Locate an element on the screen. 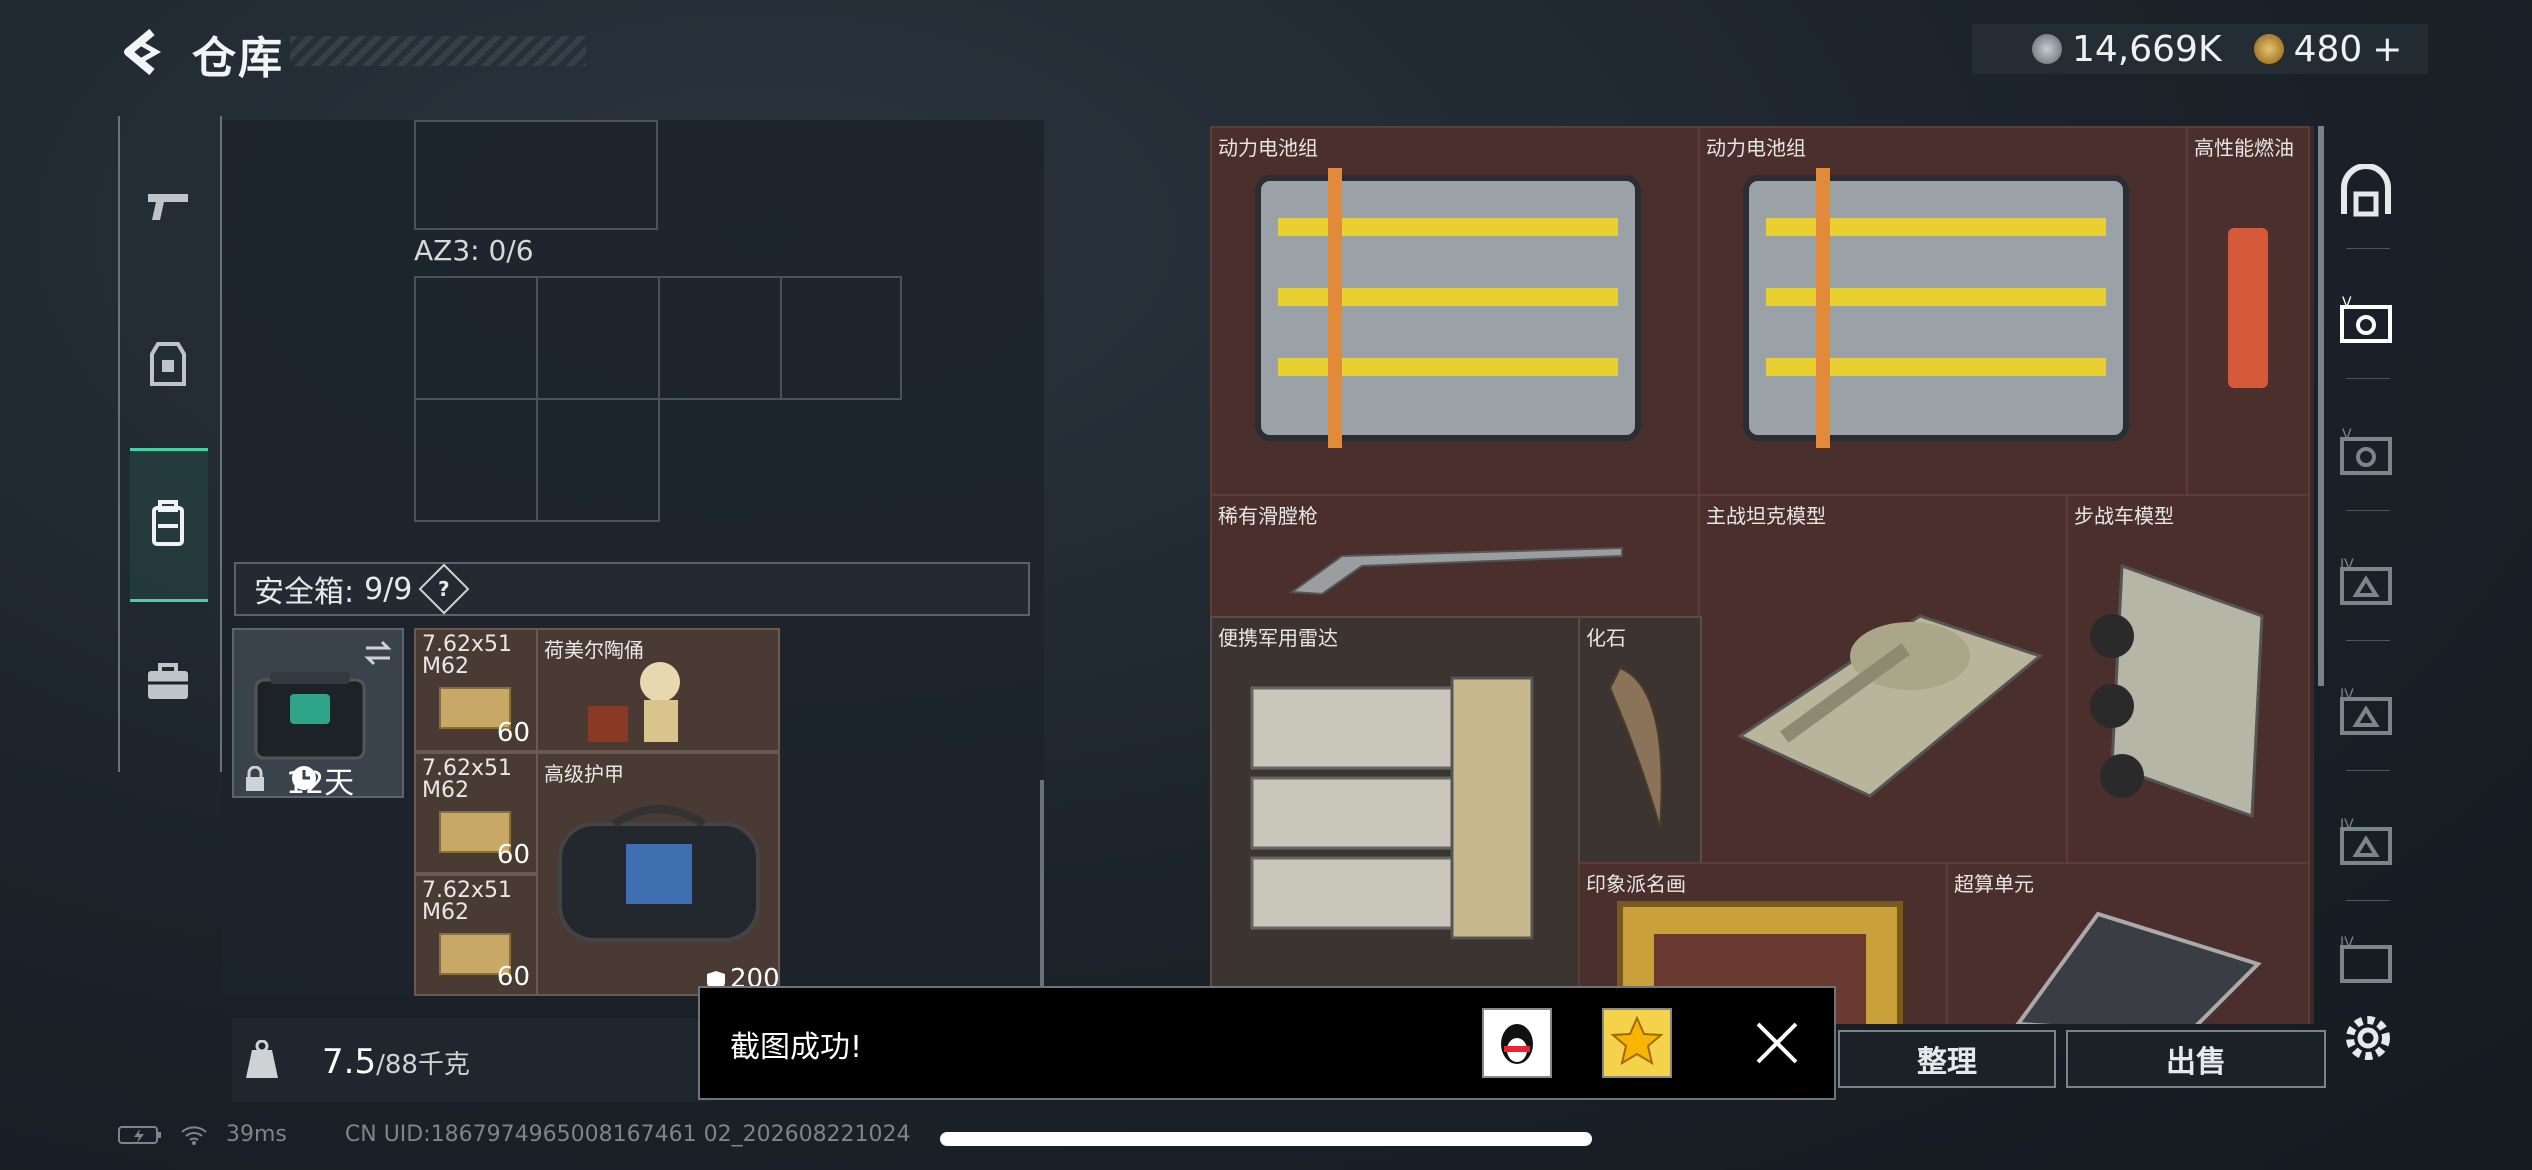  back-button is located at coordinates (144, 52).